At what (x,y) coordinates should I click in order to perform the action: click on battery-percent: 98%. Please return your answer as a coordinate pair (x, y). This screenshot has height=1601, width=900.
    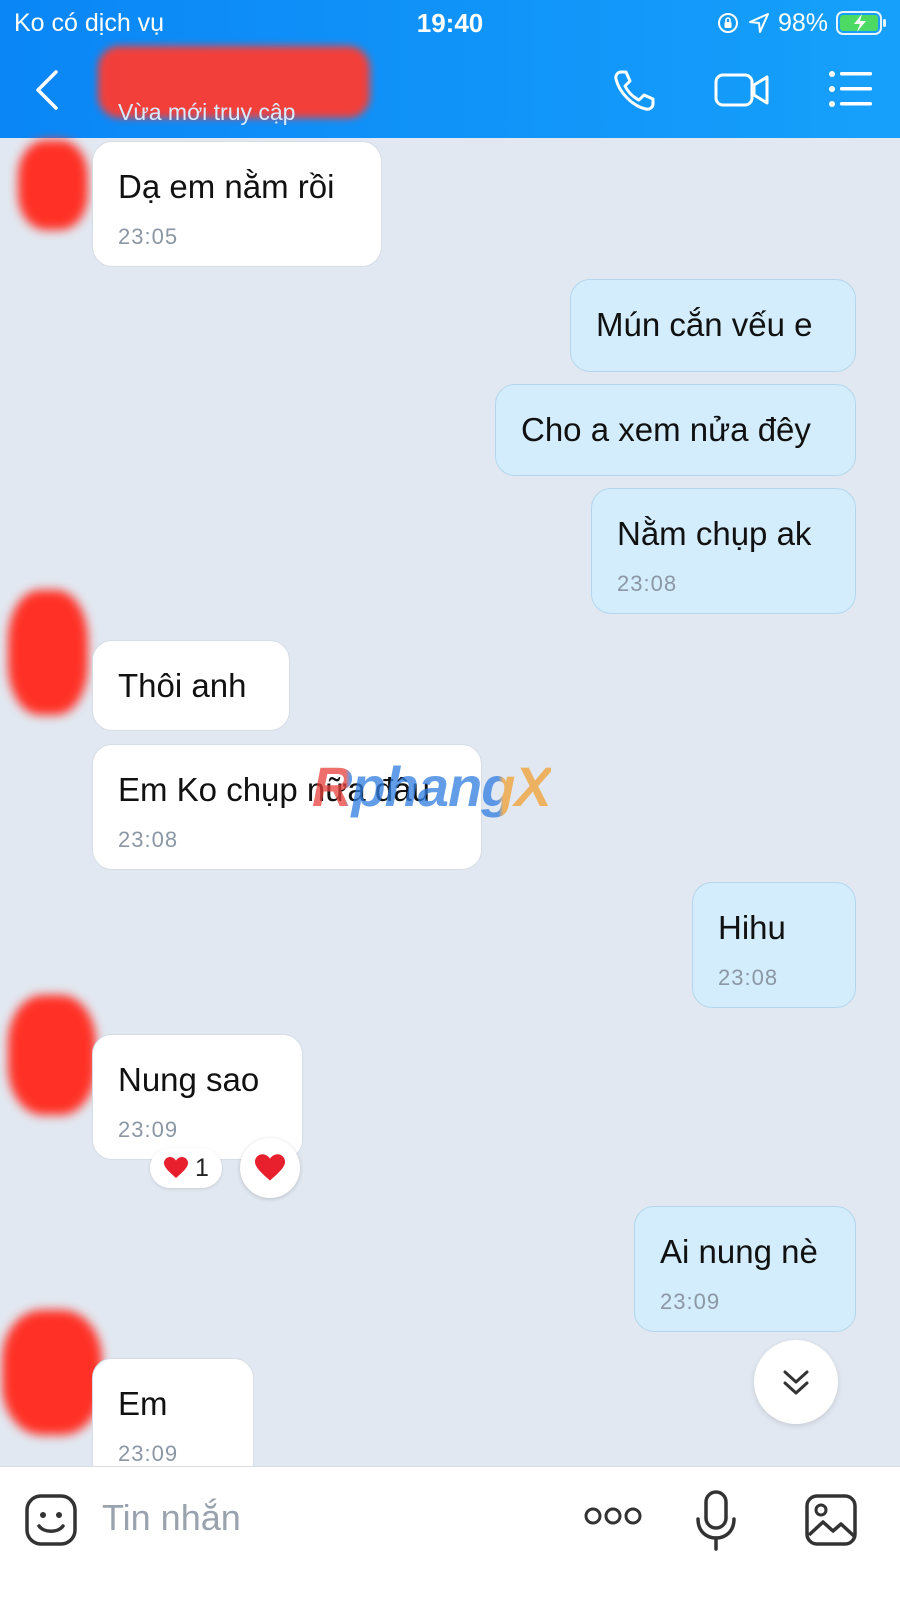
    Looking at the image, I should click on (802, 23).